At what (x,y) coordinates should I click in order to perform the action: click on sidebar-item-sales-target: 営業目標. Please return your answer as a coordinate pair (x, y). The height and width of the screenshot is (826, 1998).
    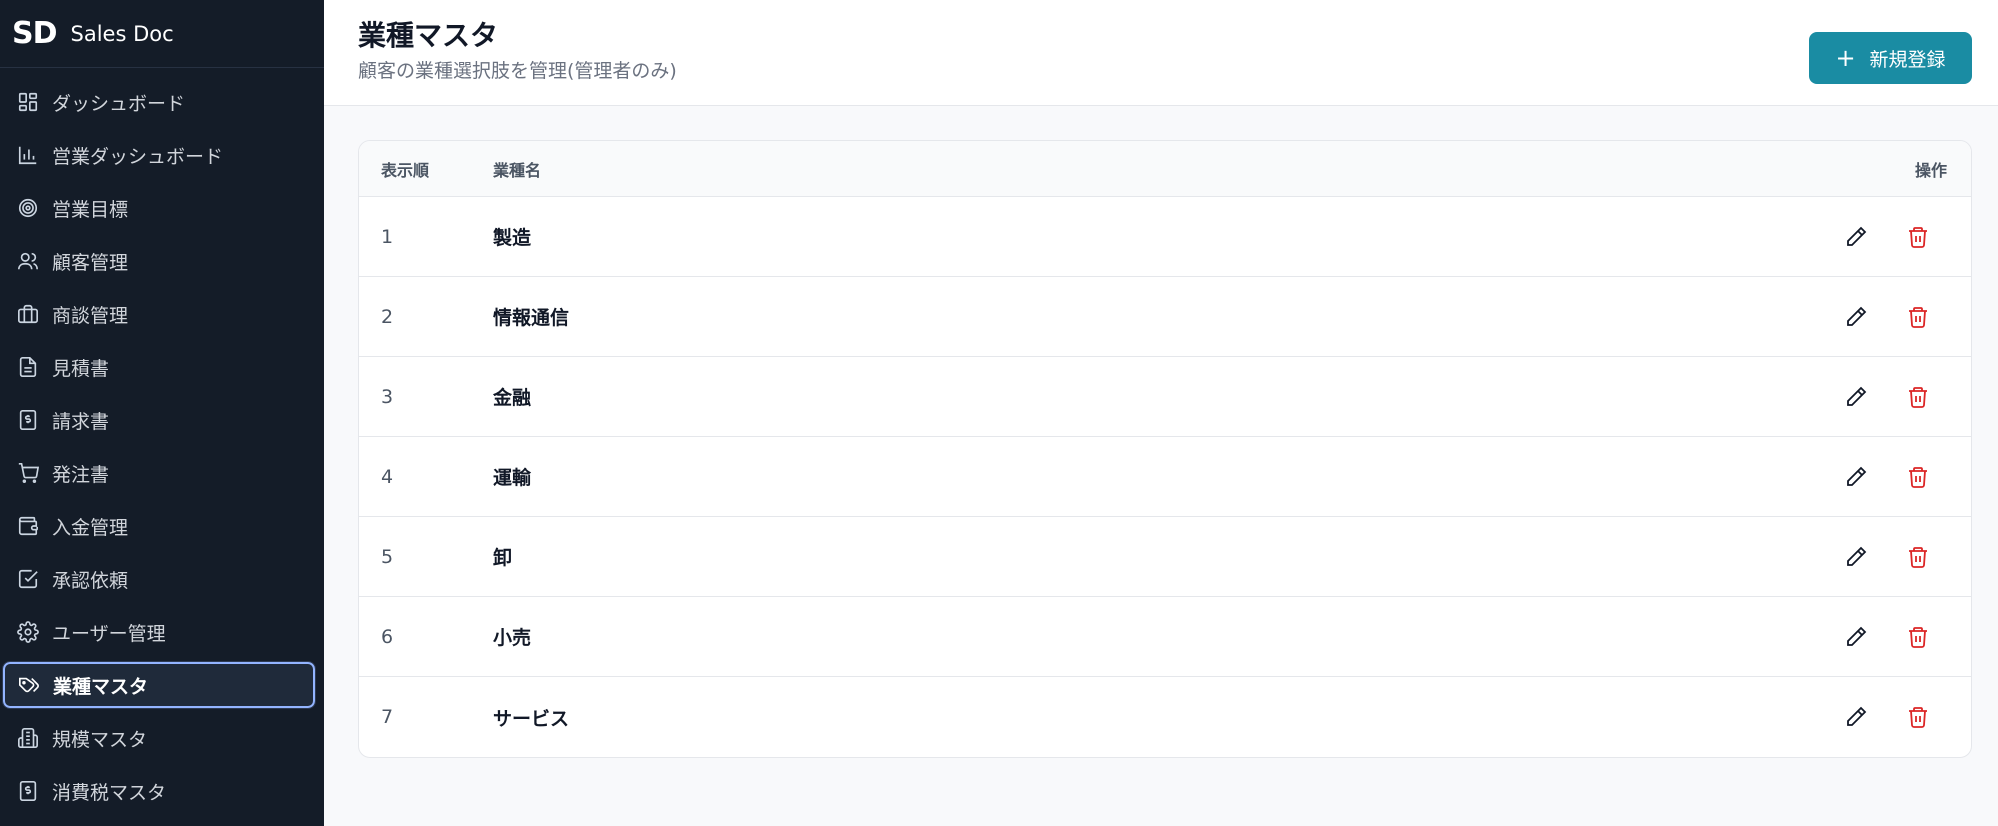
    Looking at the image, I should click on (159, 208).